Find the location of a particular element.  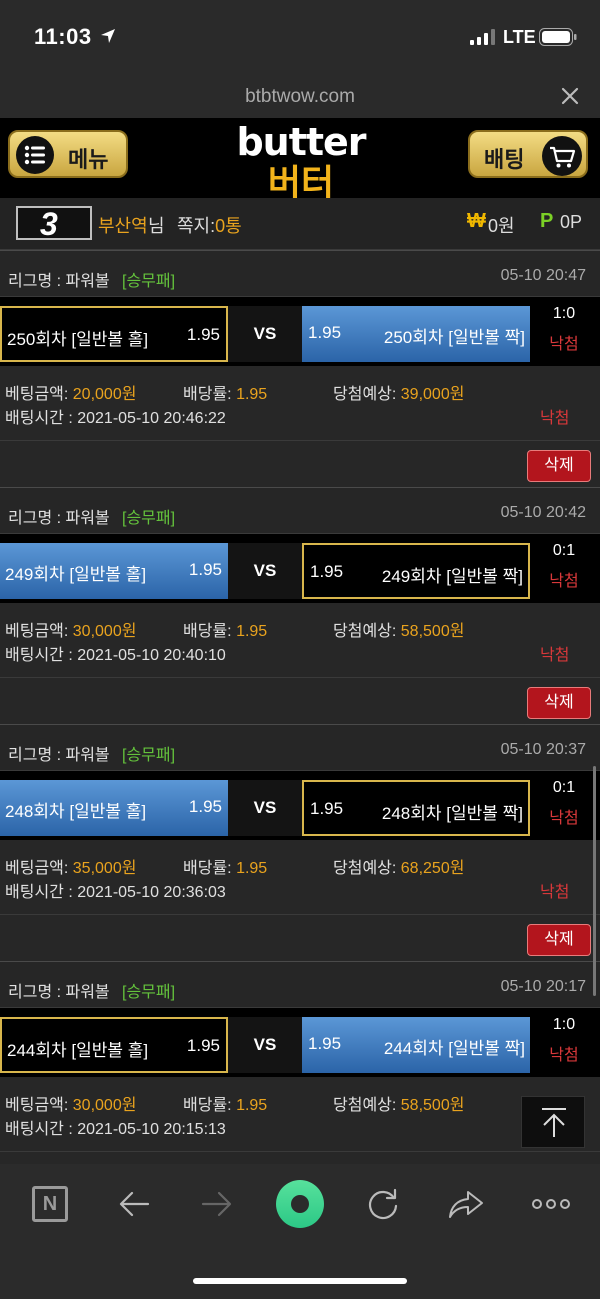

away-pick: 1.95 248회차 [일반볼 짝] is located at coordinates (416, 808).